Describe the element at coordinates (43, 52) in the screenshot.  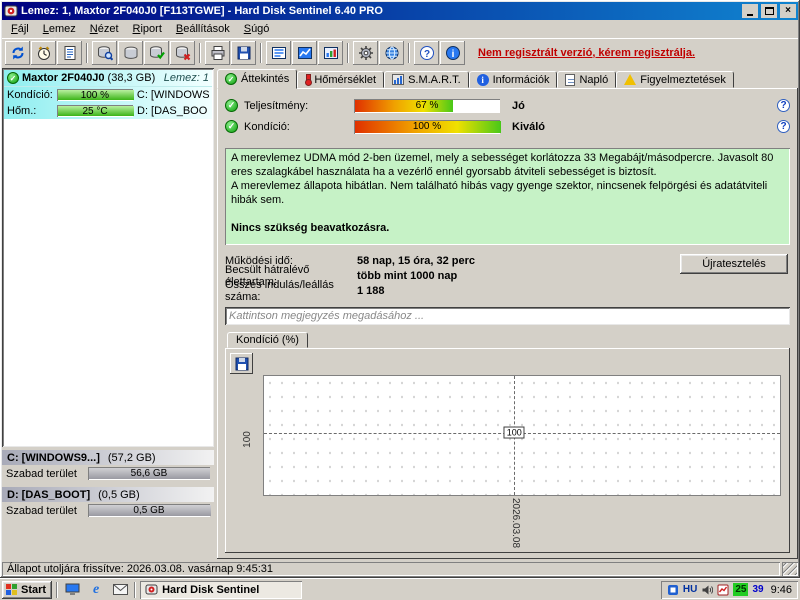
I see `scheduler-button` at that location.